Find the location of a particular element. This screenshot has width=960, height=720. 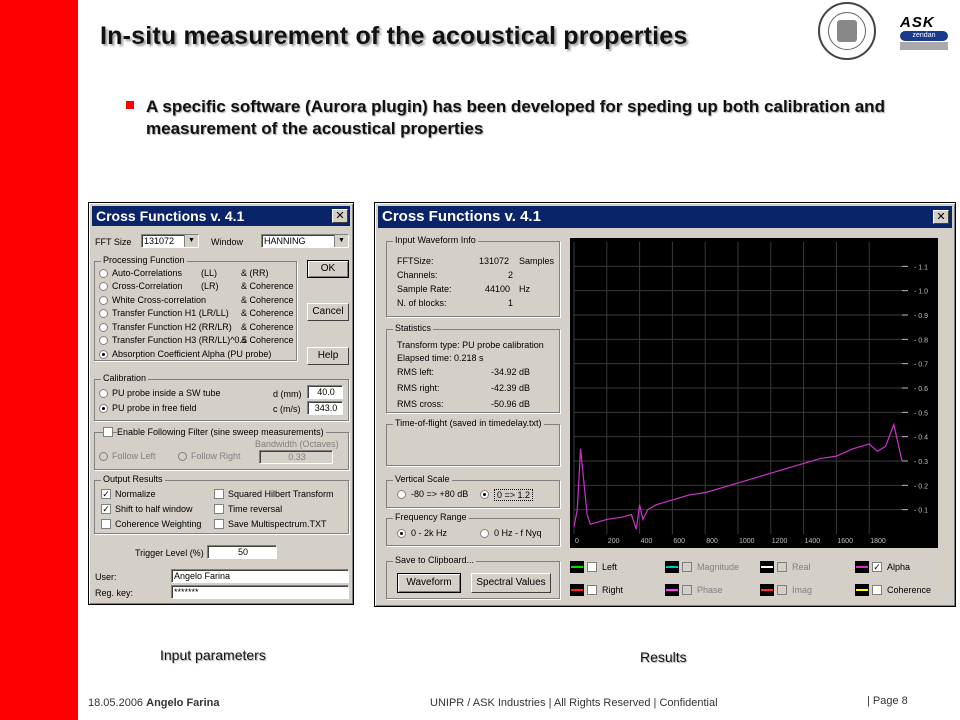

radio-sw-tube is located at coordinates (103, 393).